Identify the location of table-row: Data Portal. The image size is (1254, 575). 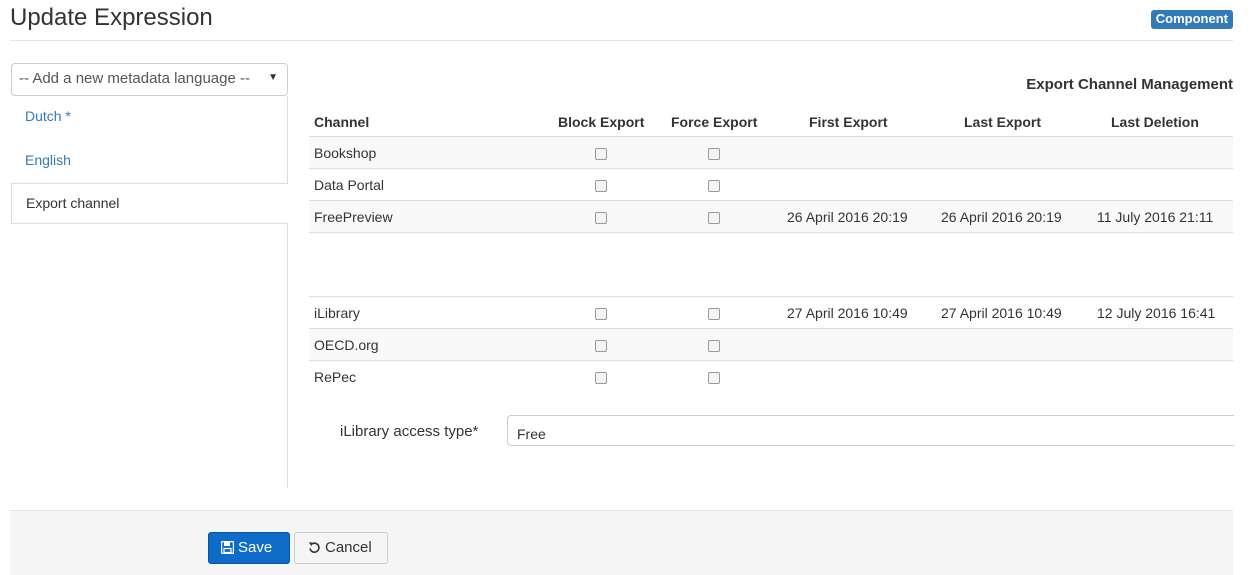
(771, 185).